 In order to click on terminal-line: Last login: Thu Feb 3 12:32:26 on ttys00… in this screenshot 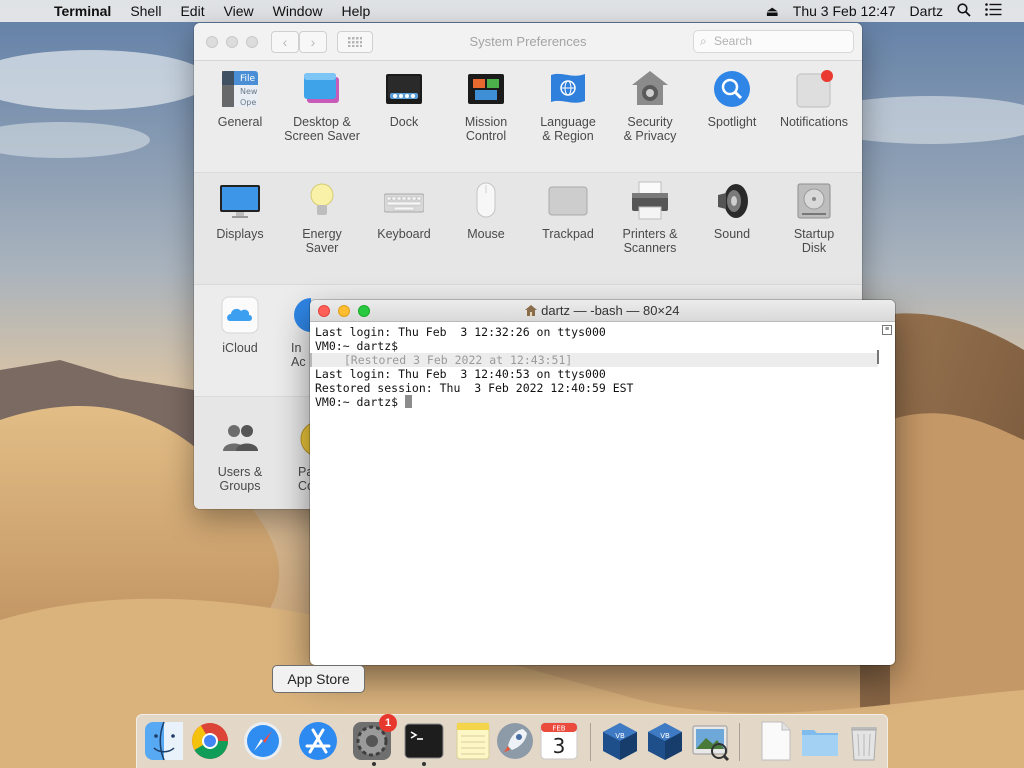, I will do `click(460, 332)`.